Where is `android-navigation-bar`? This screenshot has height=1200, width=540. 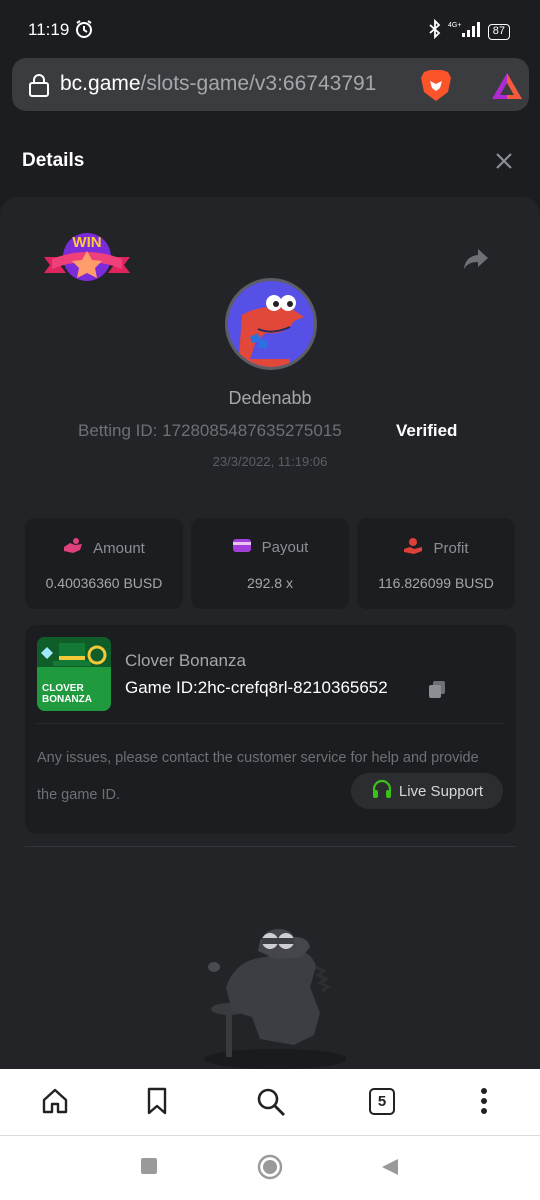 android-navigation-bar is located at coordinates (270, 1168).